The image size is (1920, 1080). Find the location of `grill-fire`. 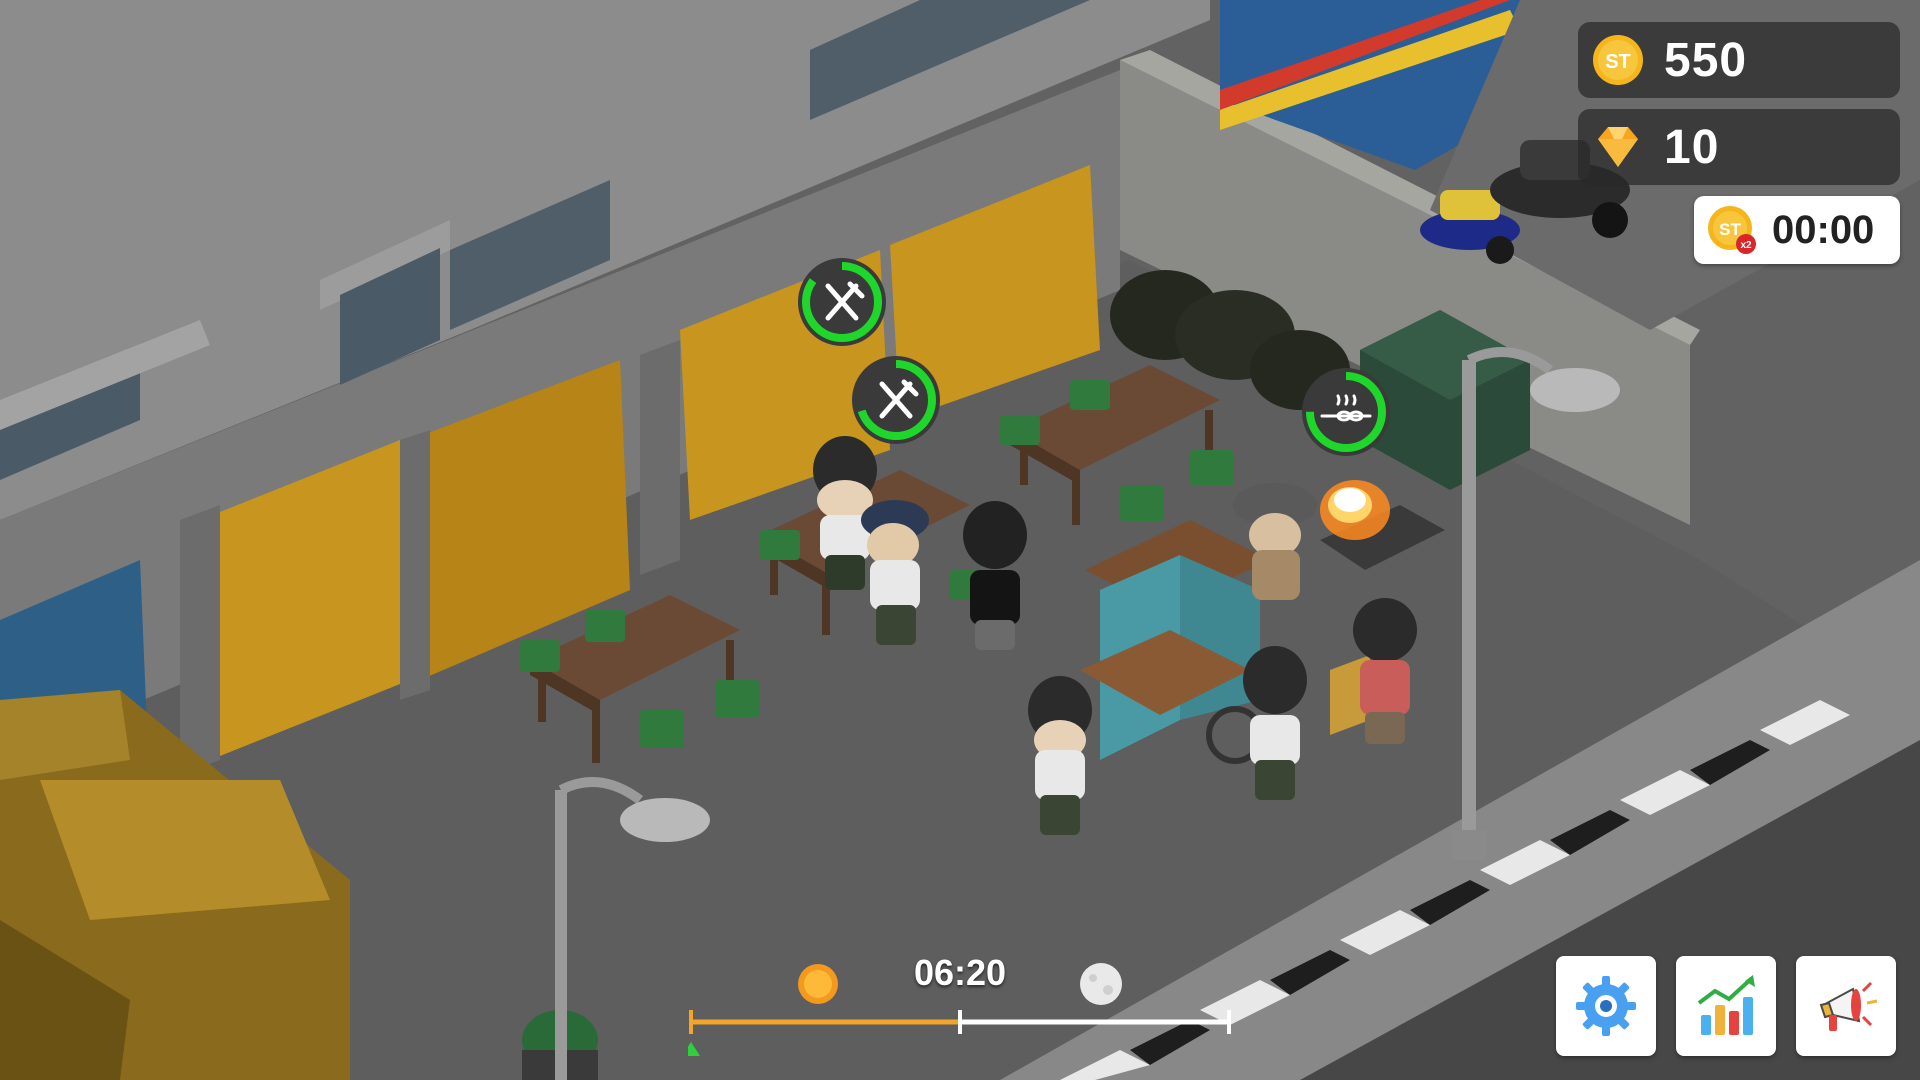

grill-fire is located at coordinates (1355, 510).